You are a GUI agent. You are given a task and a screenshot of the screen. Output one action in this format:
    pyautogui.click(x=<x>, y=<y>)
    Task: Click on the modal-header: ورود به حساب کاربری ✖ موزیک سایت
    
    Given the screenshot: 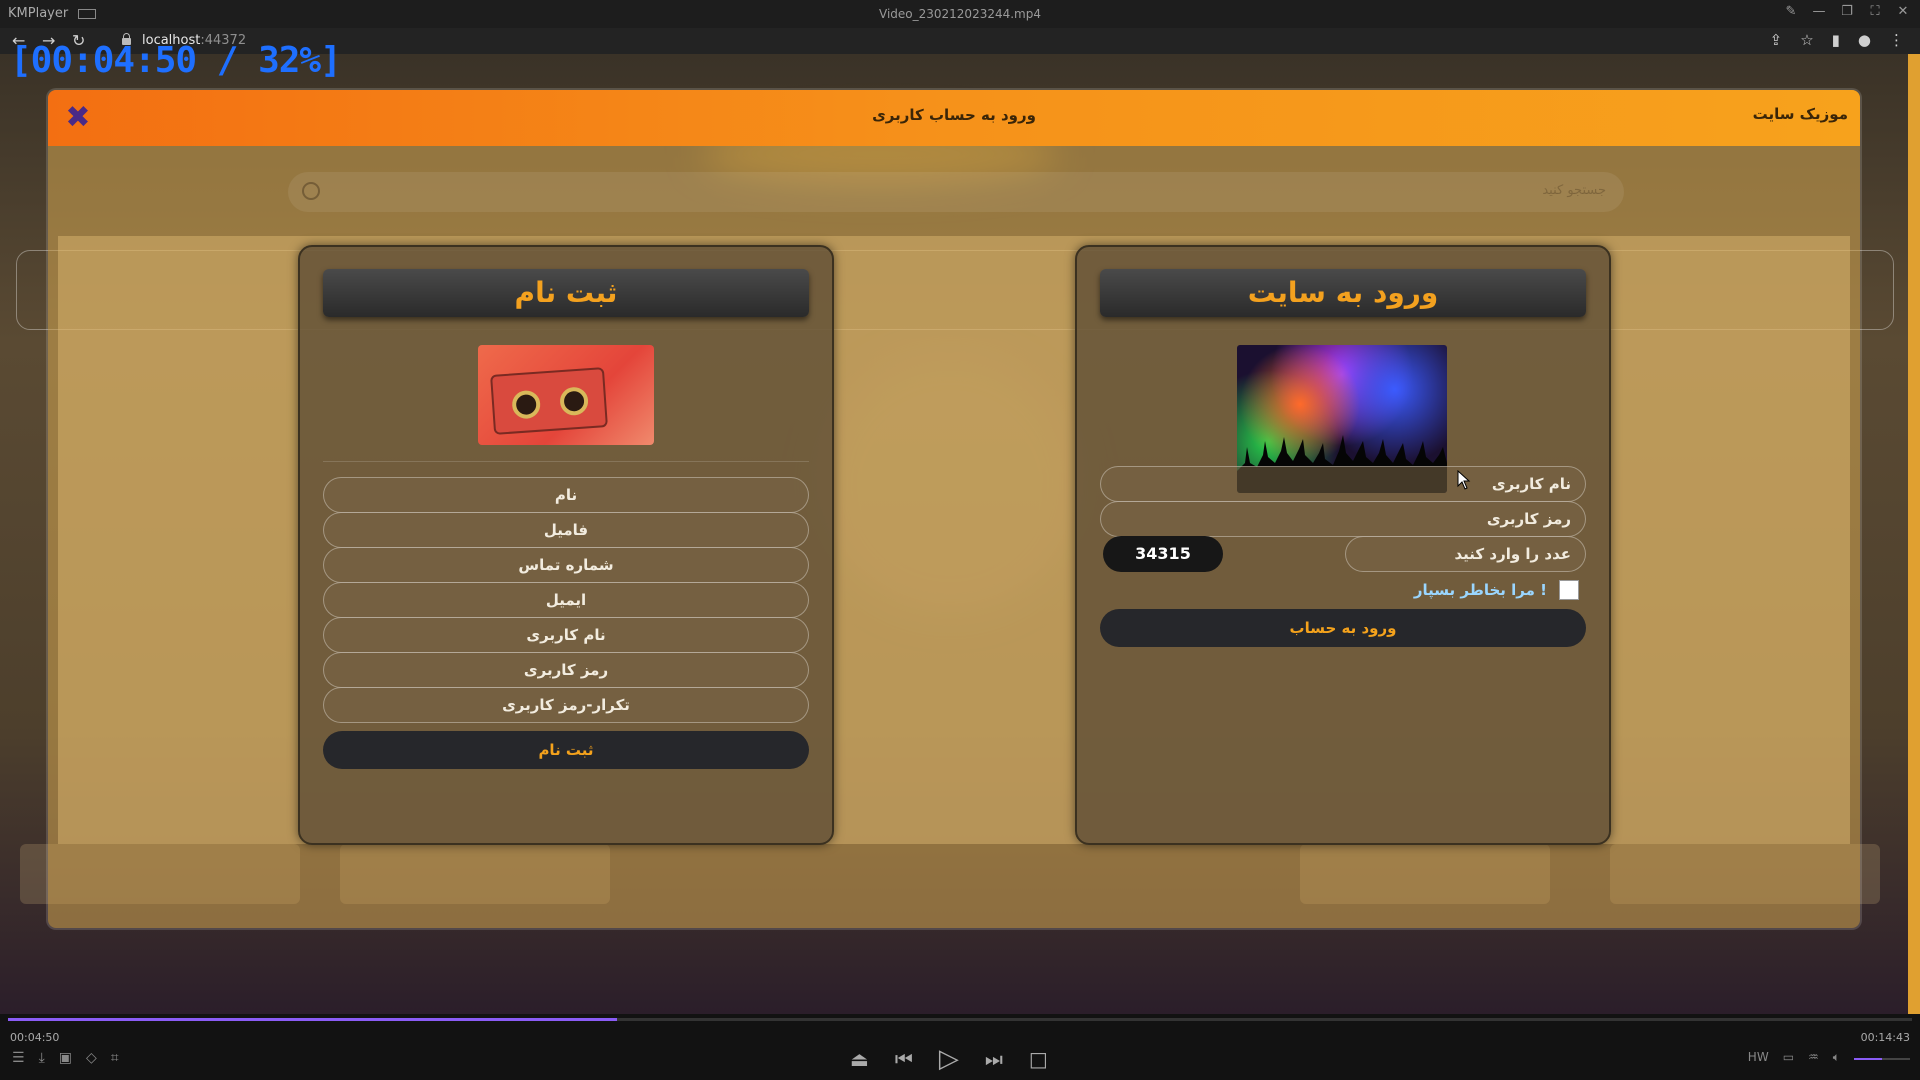 What is the action you would take?
    pyautogui.click(x=954, y=118)
    